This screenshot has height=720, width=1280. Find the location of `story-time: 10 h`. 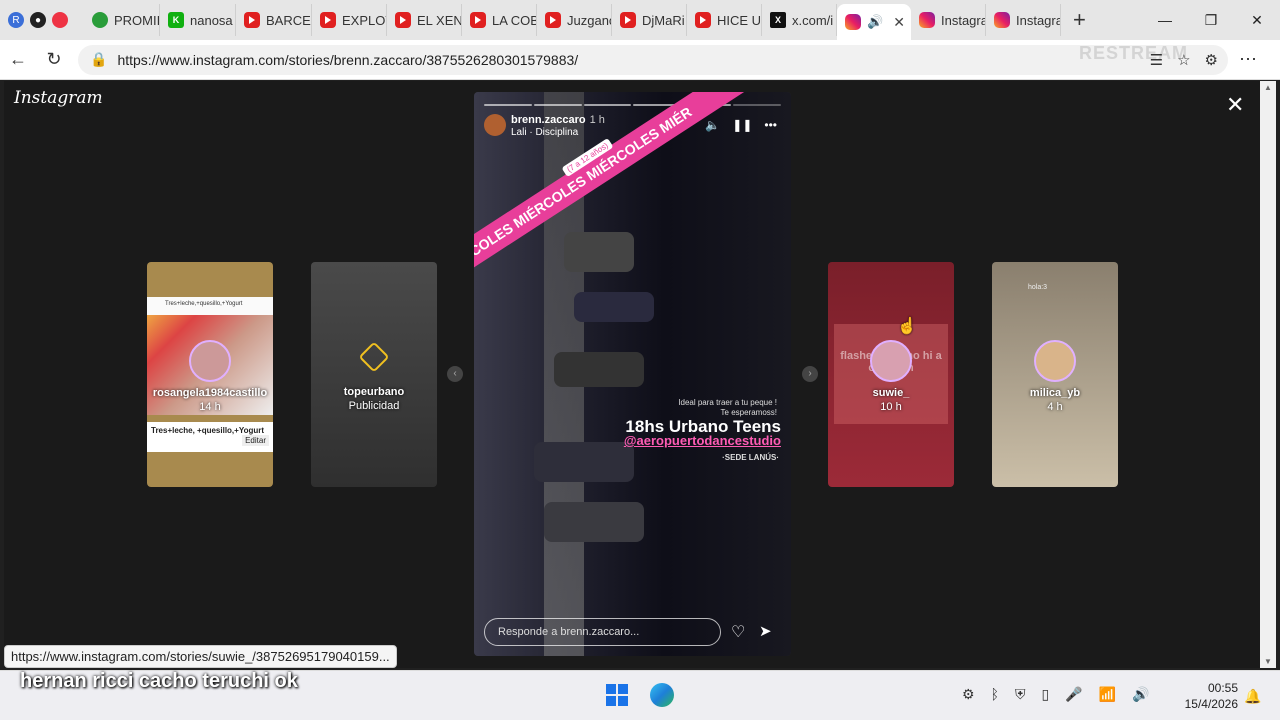

story-time: 10 h is located at coordinates (891, 407).